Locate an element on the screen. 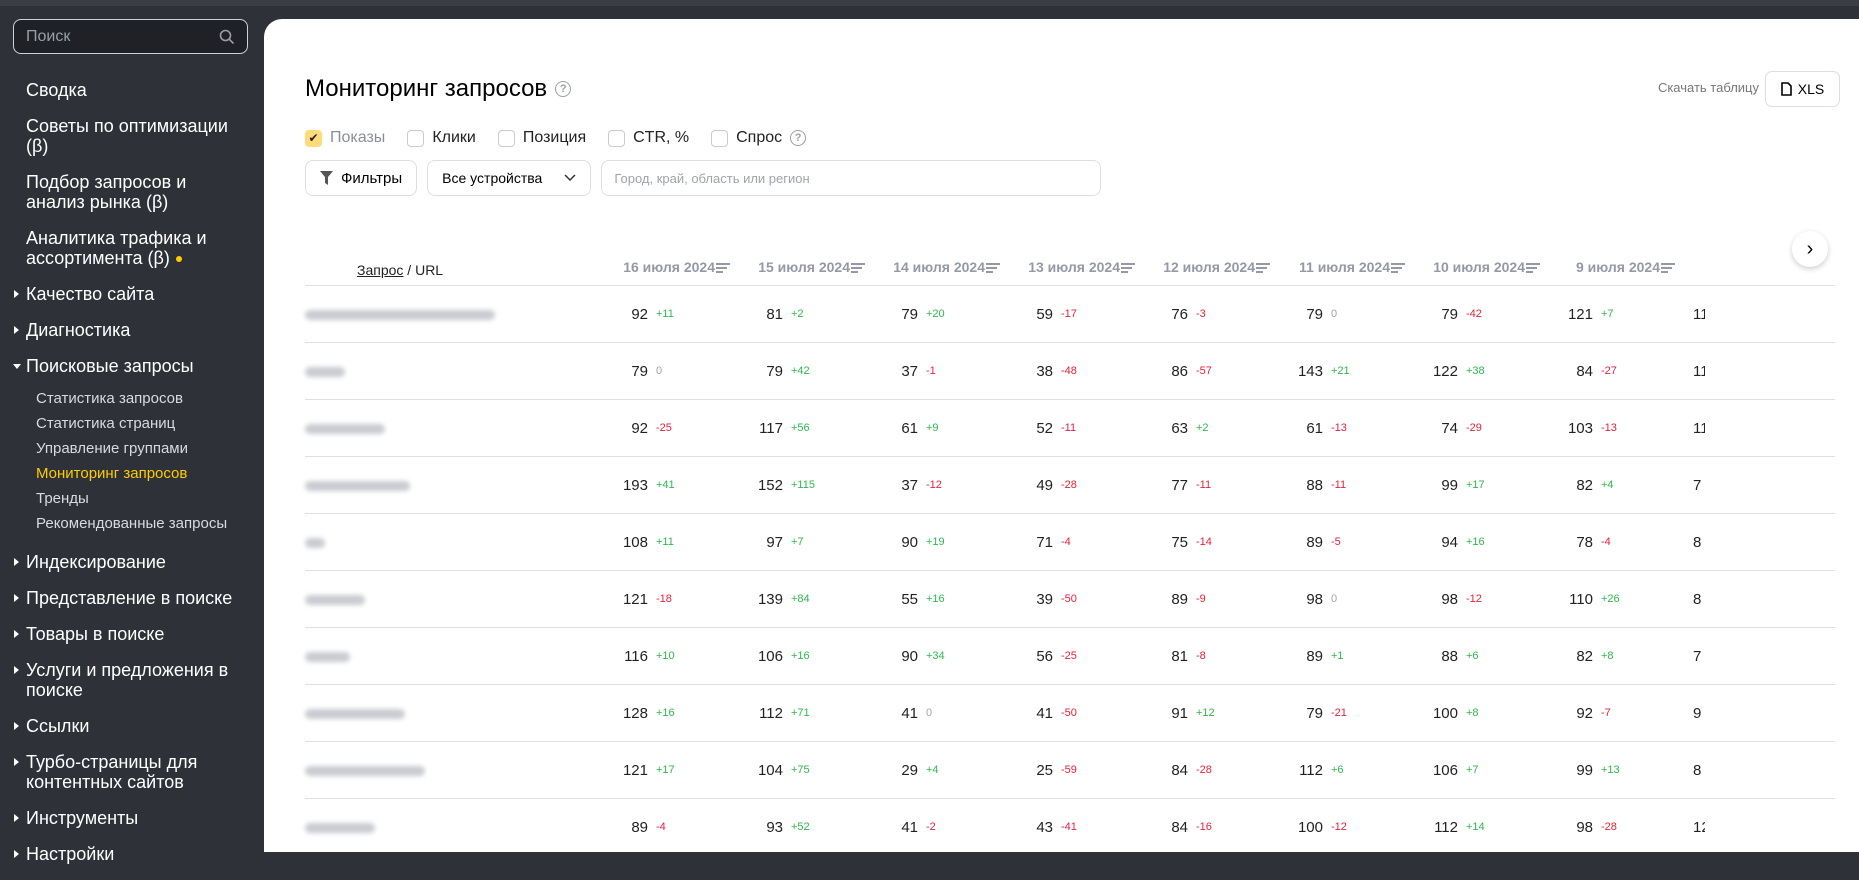  sidebar-item-optimization-tips: Советы по оптимизации (β) is located at coordinates (132, 136).